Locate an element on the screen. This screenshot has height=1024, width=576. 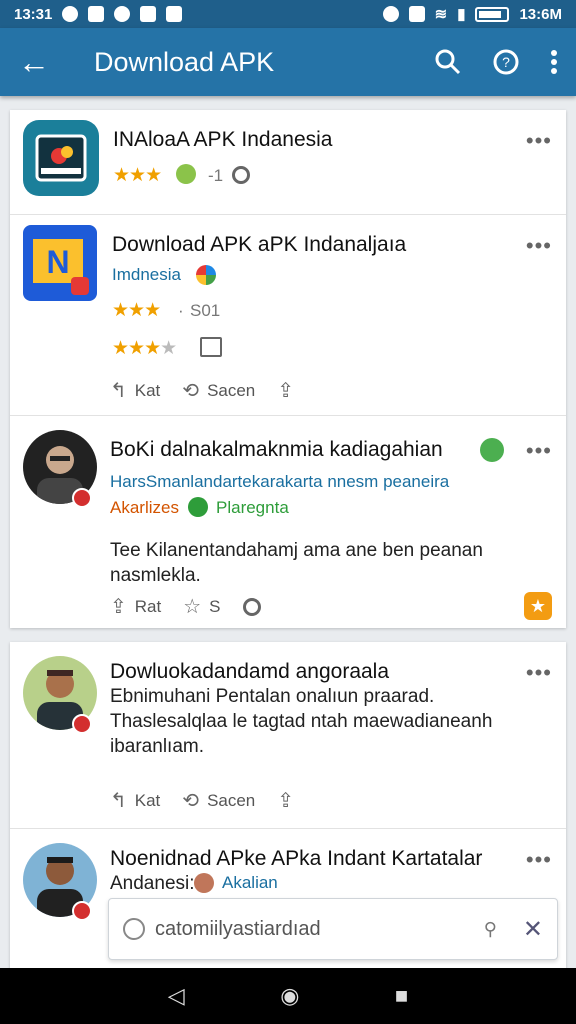
rating-stars: ★★★★ is located at coordinates (144, 348).